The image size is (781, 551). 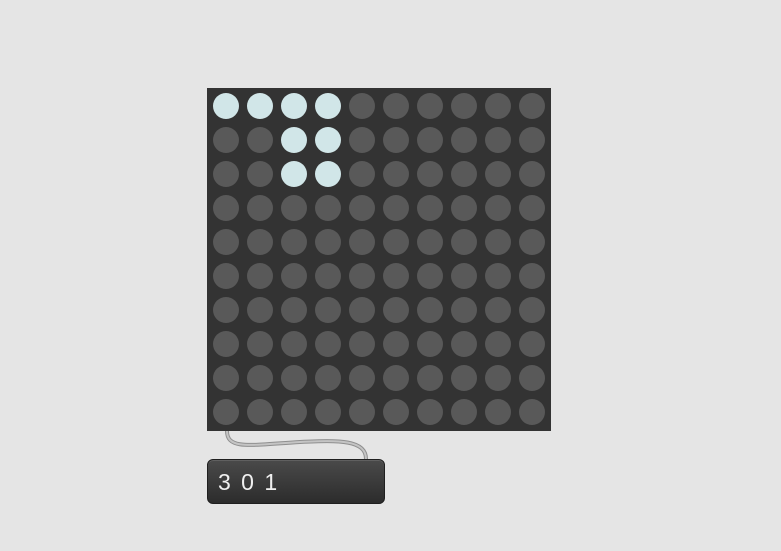 I want to click on led-cell-r9-c8, so click(x=498, y=412).